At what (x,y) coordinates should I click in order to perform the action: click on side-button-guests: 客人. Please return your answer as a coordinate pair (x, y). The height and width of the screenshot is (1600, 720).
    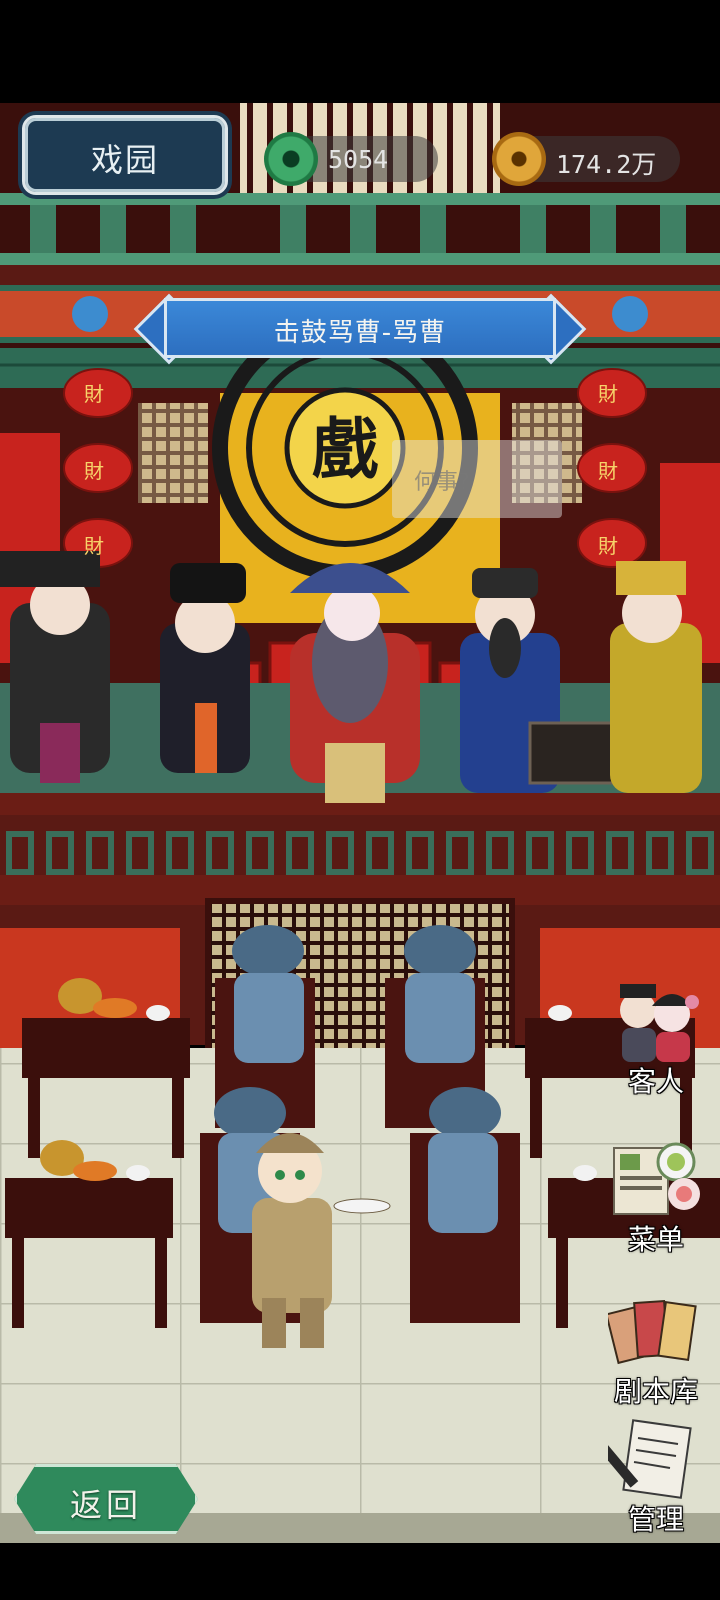
    Looking at the image, I should click on (656, 1039).